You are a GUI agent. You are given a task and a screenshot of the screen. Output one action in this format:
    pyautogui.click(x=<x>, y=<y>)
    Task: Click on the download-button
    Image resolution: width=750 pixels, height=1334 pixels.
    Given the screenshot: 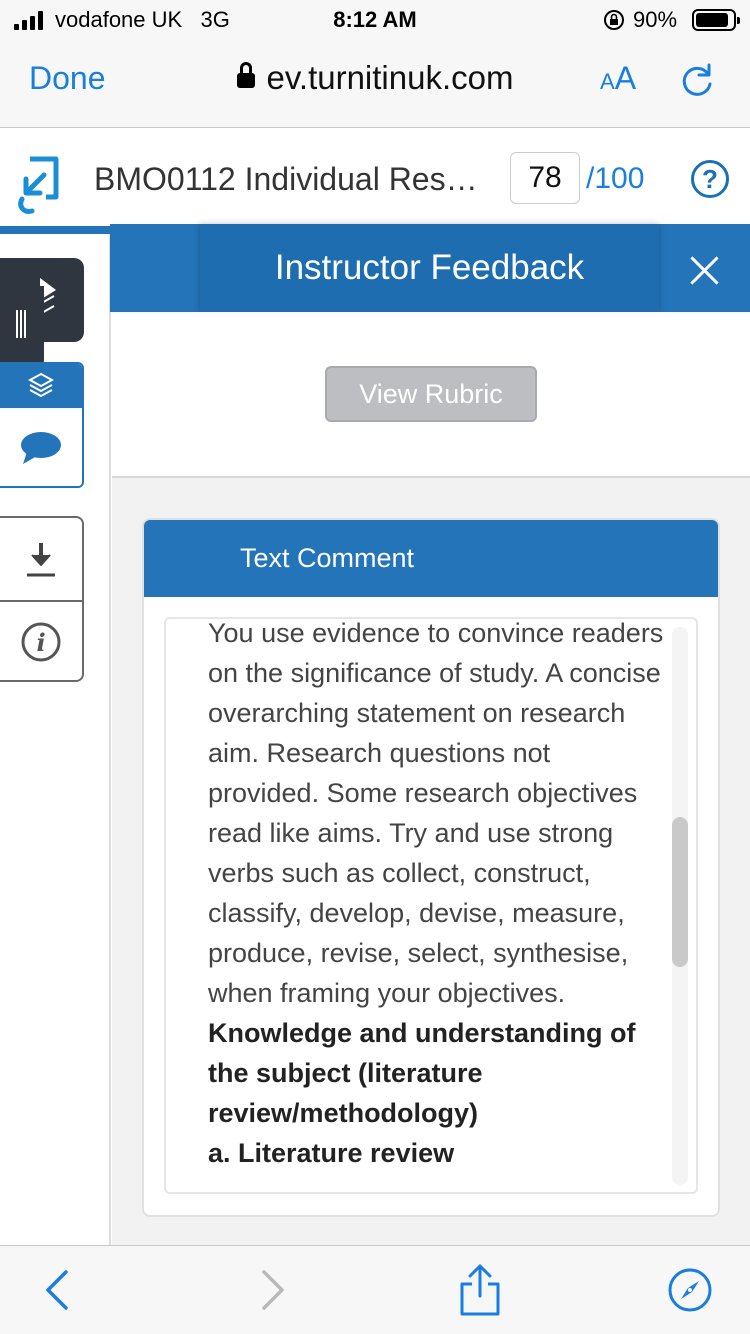 What is the action you would take?
    pyautogui.click(x=41, y=559)
    